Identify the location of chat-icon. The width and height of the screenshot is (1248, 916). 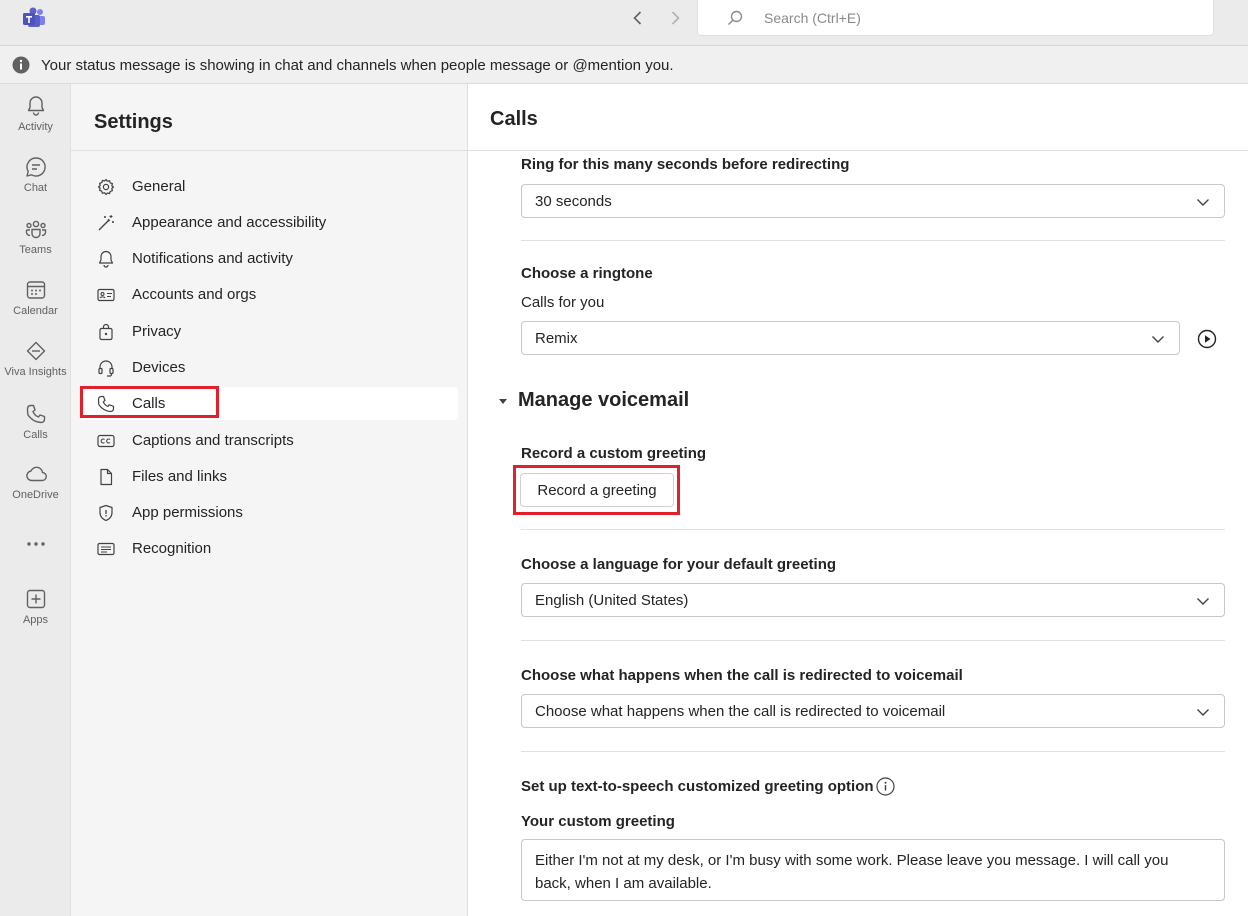
(35, 167).